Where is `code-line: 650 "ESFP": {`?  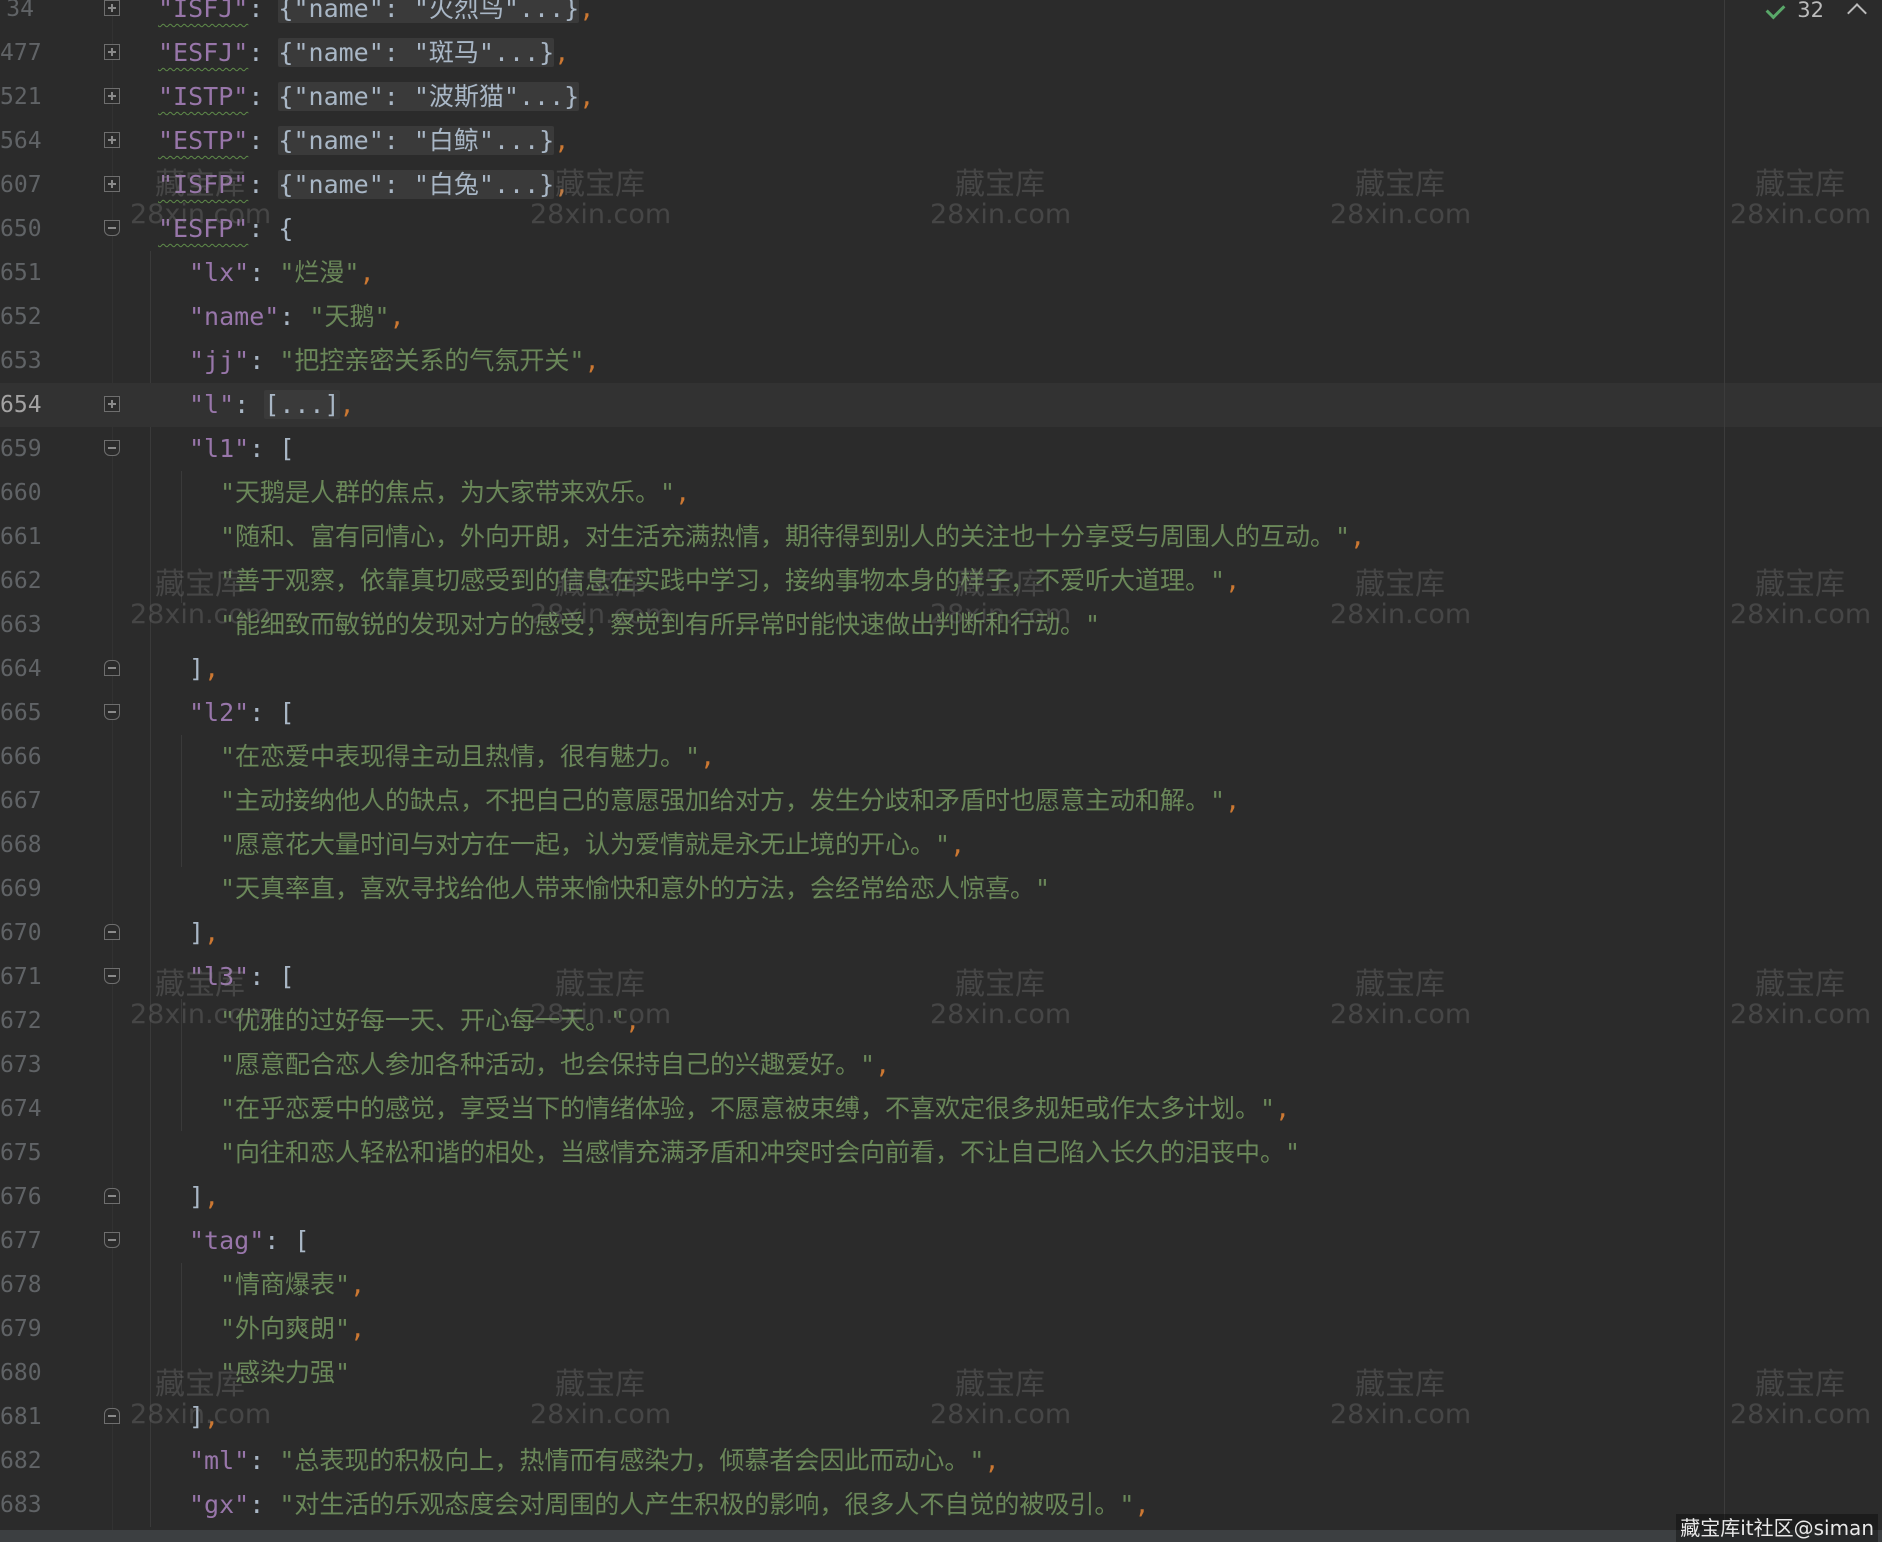
code-line: 650 "ESFP": { is located at coordinates (941, 229).